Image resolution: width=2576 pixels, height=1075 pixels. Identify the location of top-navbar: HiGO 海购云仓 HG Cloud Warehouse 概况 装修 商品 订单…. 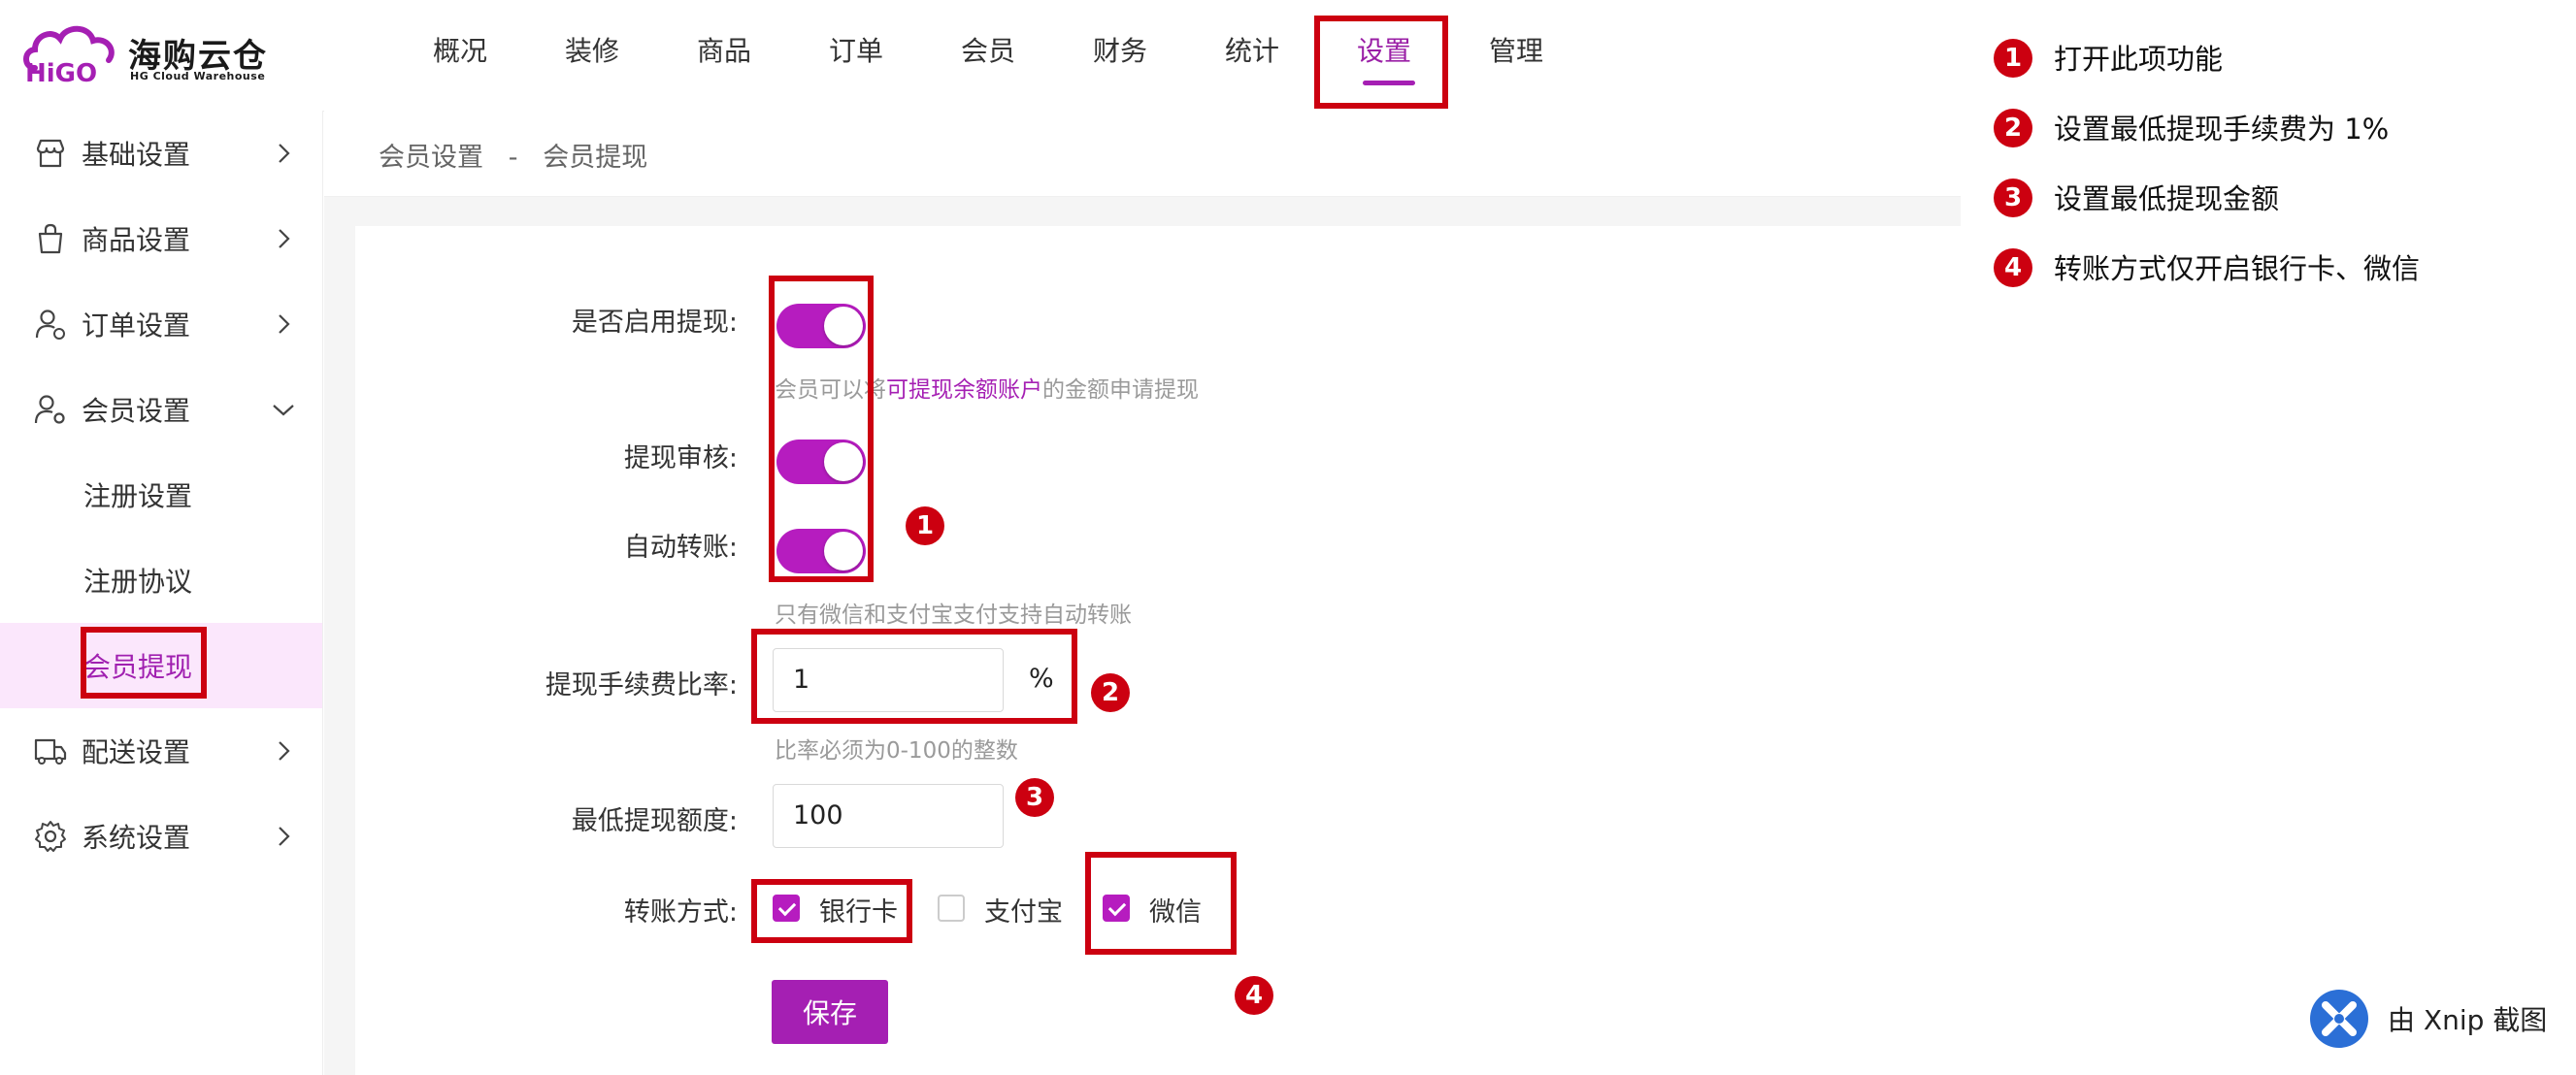
(980, 56).